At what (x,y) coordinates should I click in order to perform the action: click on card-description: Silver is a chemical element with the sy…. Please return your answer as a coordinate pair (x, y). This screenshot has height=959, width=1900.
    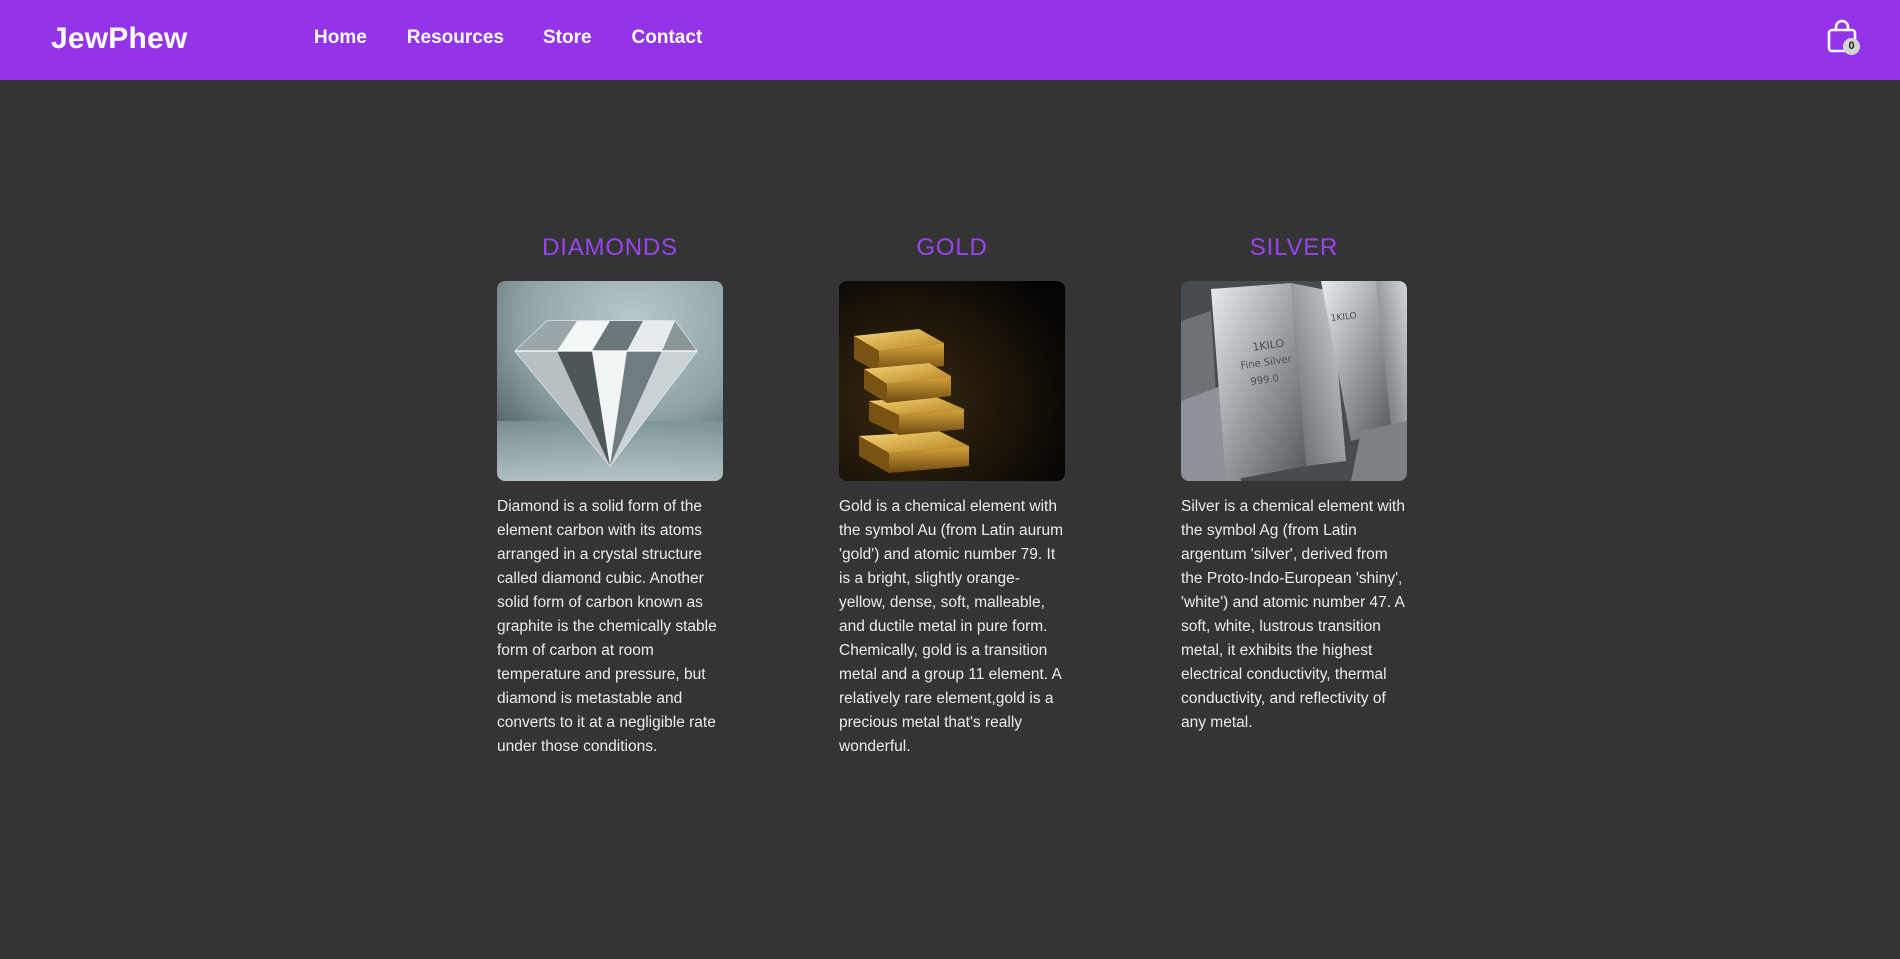
    Looking at the image, I should click on (1293, 614).